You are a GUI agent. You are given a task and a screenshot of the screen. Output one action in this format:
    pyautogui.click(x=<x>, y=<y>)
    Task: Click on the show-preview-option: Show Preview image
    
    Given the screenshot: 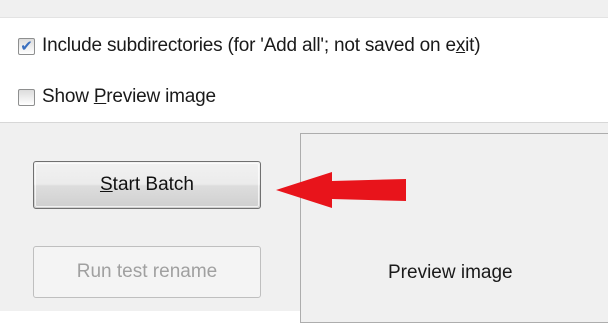 What is the action you would take?
    pyautogui.click(x=117, y=97)
    